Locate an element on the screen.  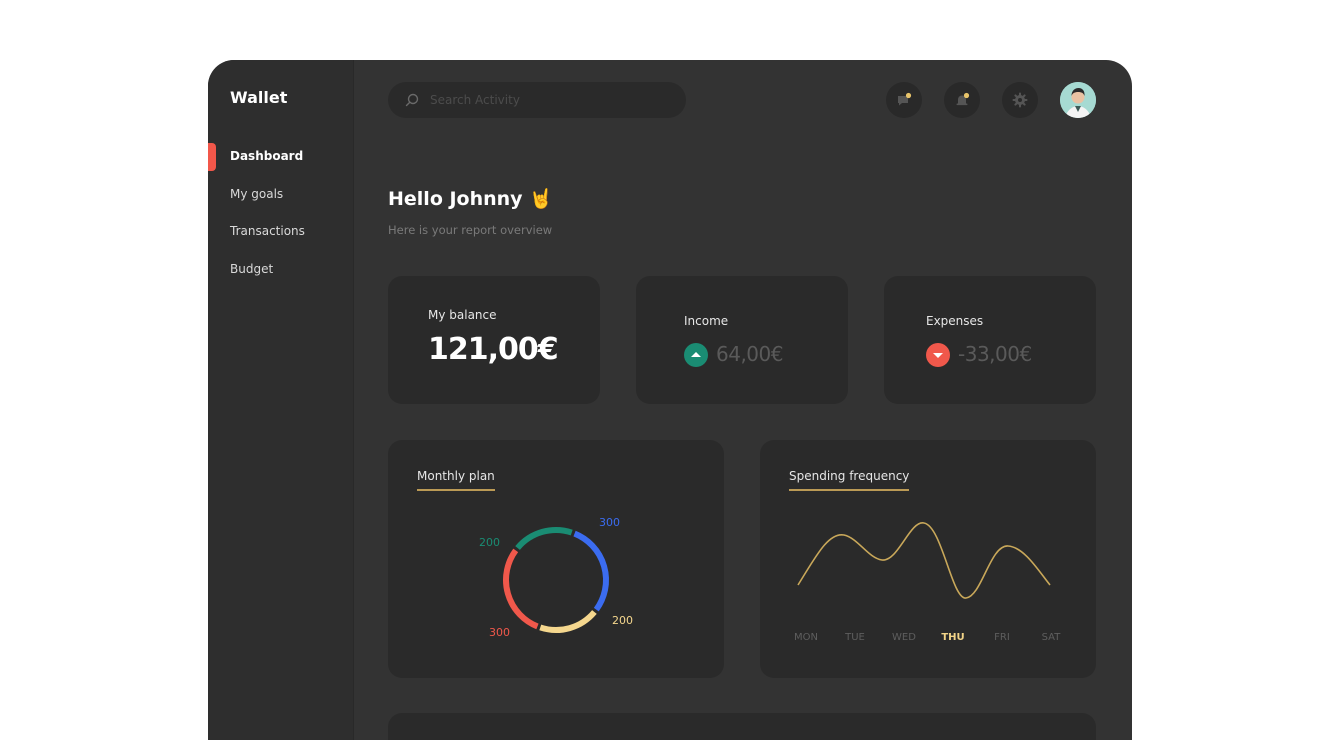
income-card: Income 64,00€ is located at coordinates (742, 340).